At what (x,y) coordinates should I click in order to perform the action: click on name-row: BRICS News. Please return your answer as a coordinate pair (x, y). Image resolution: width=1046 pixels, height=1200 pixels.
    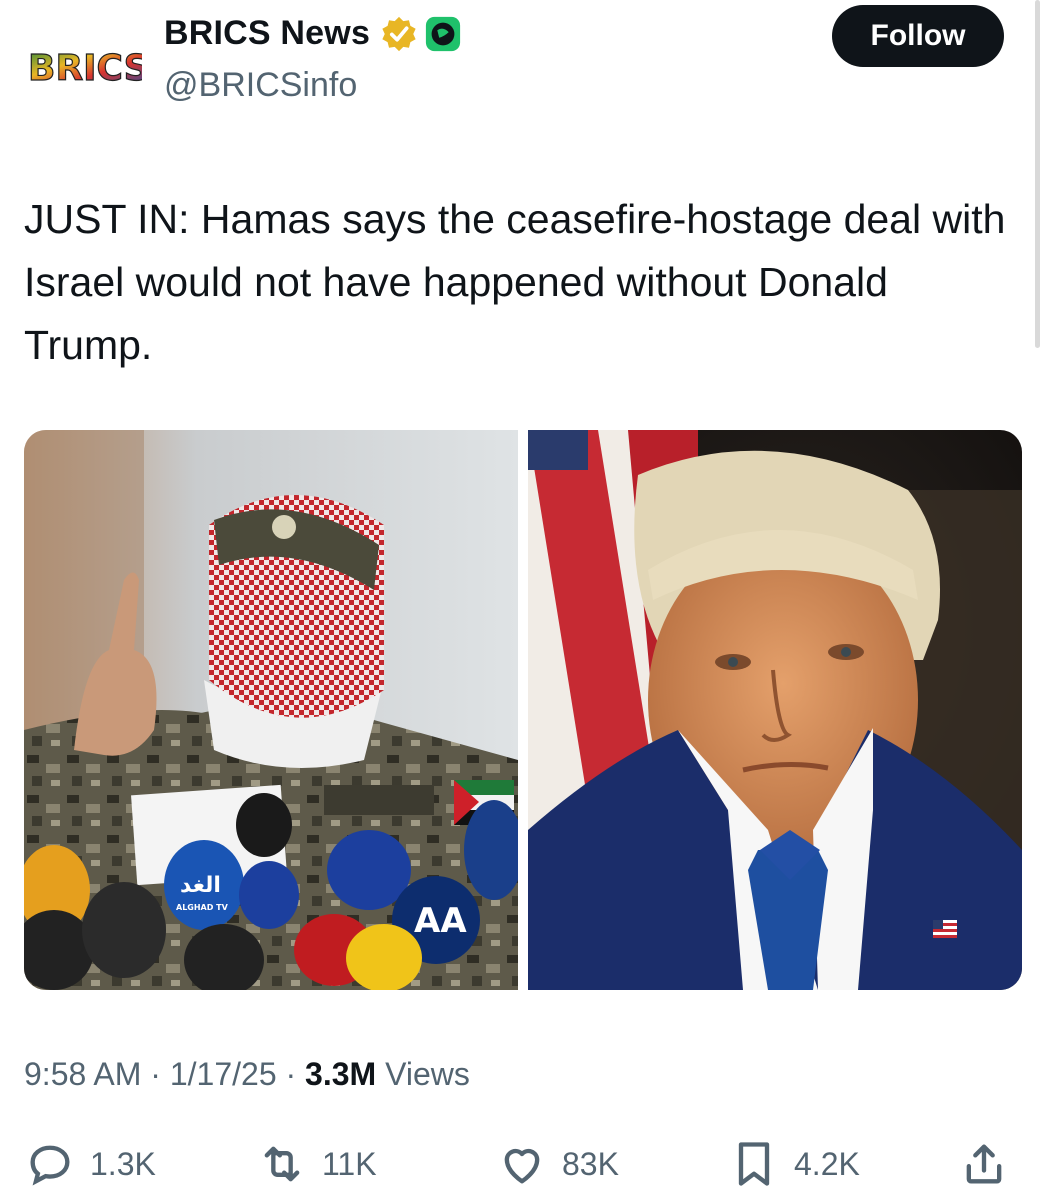
    Looking at the image, I should click on (313, 33).